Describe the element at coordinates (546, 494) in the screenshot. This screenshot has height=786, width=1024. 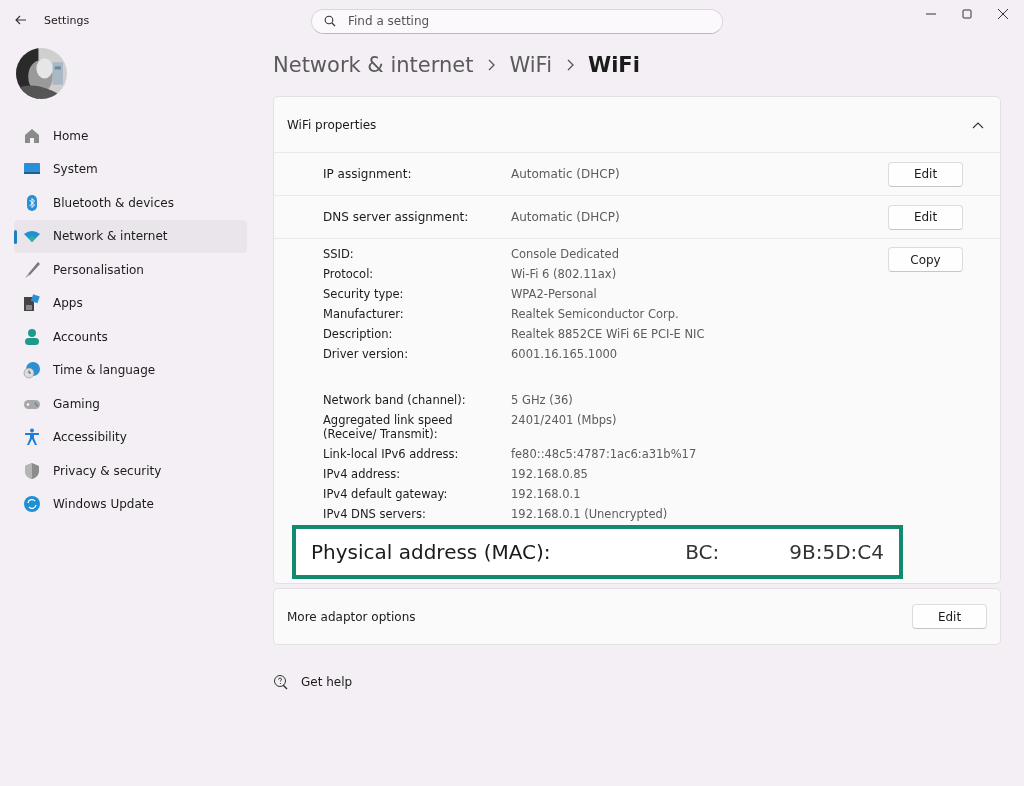
I see `property-value: 192.168.0.1` at that location.